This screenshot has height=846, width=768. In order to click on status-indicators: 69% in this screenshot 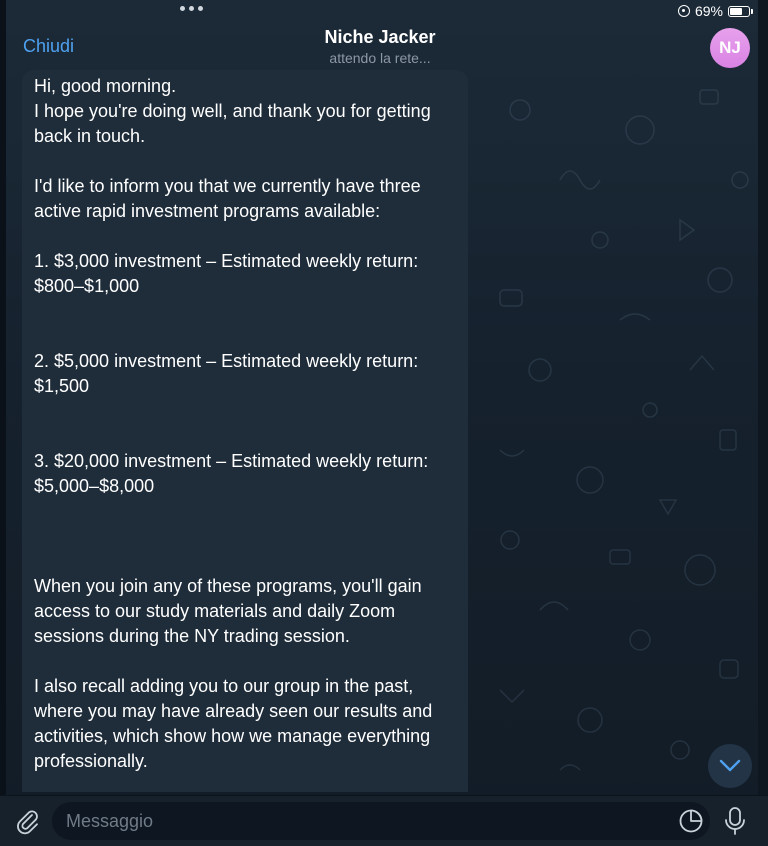, I will do `click(715, 11)`.